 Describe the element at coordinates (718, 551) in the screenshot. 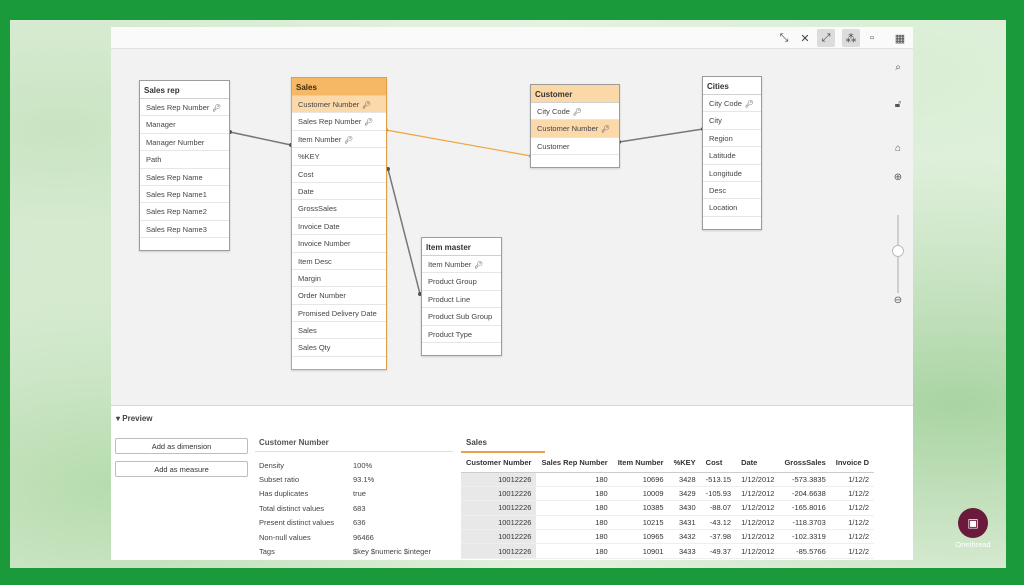

I see `table-cell: -49.37` at that location.